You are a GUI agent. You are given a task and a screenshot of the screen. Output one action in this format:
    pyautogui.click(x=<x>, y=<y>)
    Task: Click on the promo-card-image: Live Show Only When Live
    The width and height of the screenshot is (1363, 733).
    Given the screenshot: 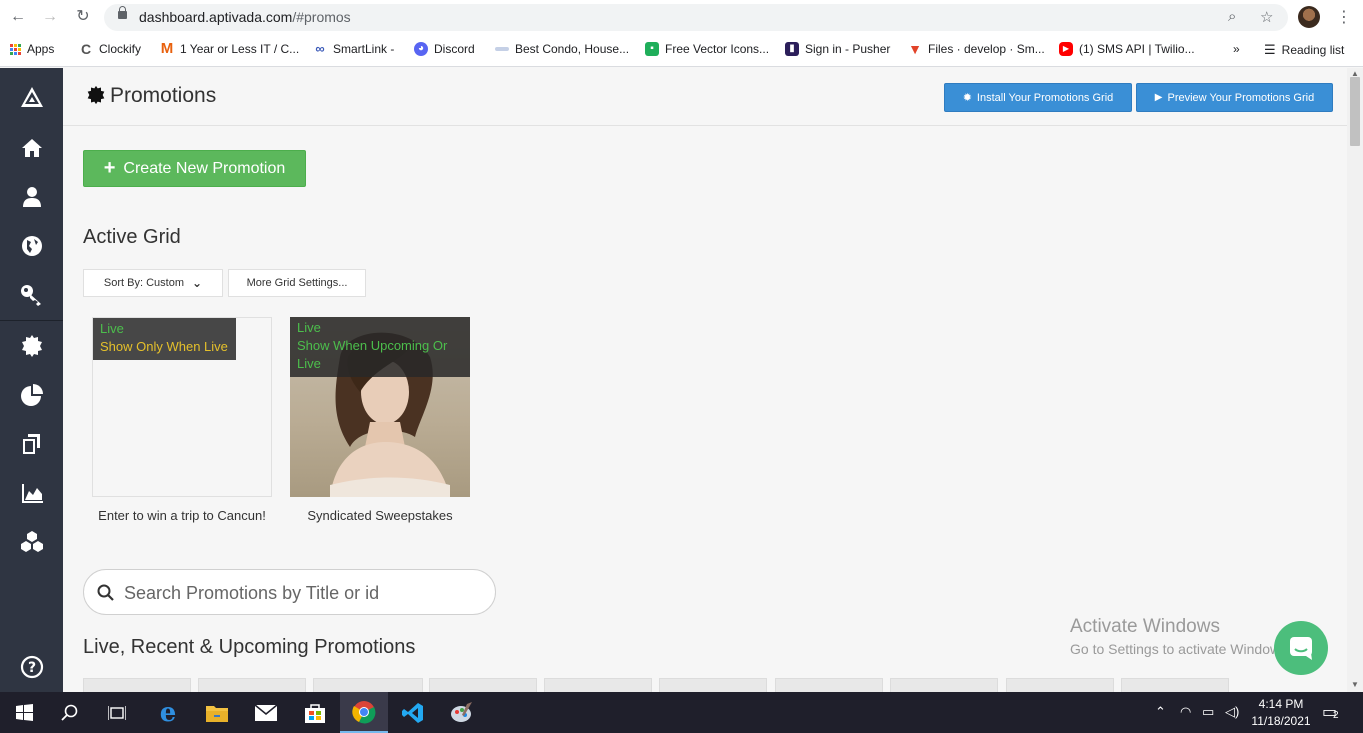 What is the action you would take?
    pyautogui.click(x=182, y=407)
    